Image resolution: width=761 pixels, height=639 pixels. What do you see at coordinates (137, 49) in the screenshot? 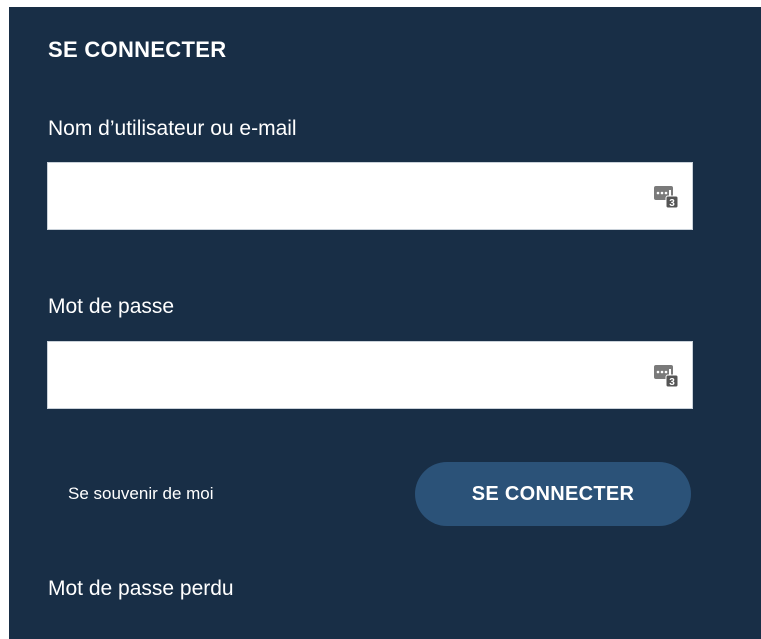
I see `login-title: SE CONNECTER` at bounding box center [137, 49].